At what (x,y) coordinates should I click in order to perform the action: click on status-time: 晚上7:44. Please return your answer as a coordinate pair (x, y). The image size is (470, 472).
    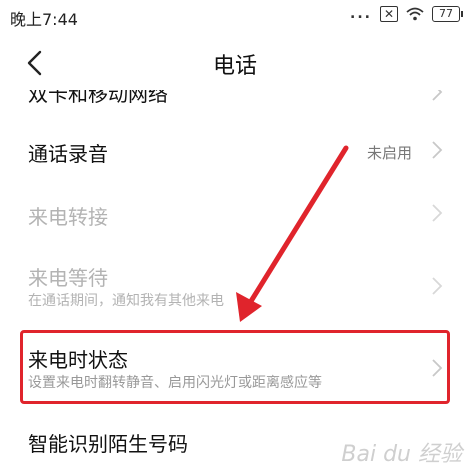
    Looking at the image, I should click on (44, 19).